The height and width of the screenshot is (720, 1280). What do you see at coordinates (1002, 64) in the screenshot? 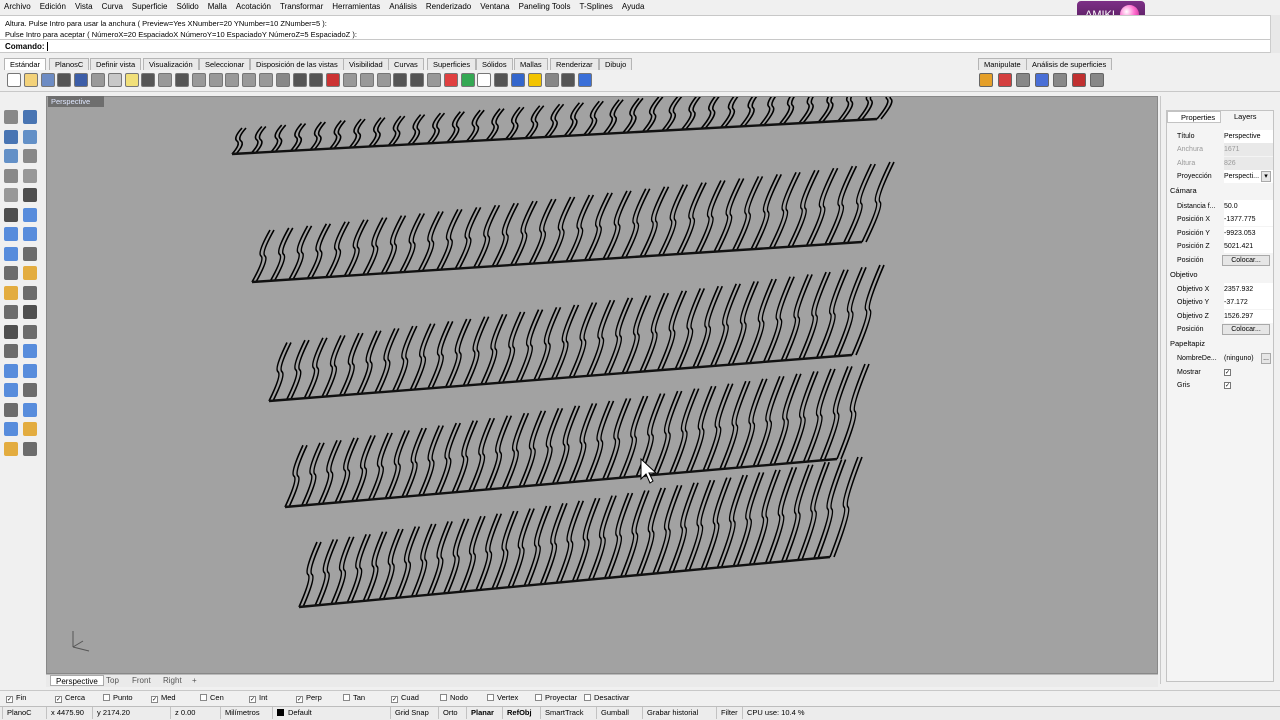
I see `tab-right-toolbar-0: Manipulate` at bounding box center [1002, 64].